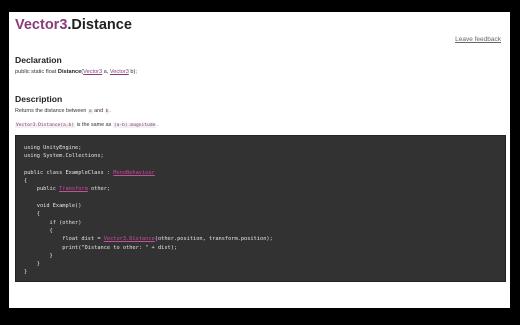  Describe the element at coordinates (69, 172) in the screenshot. I see `code-line: public class ExampleClass :` at that location.